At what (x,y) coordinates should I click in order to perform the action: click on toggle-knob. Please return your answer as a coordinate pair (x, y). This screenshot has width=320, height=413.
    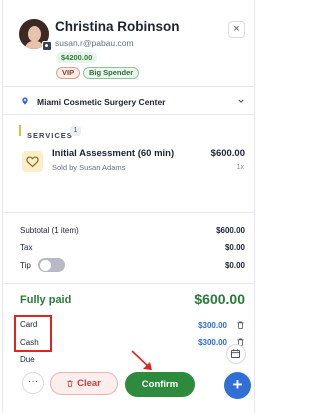
    Looking at the image, I should click on (45, 265).